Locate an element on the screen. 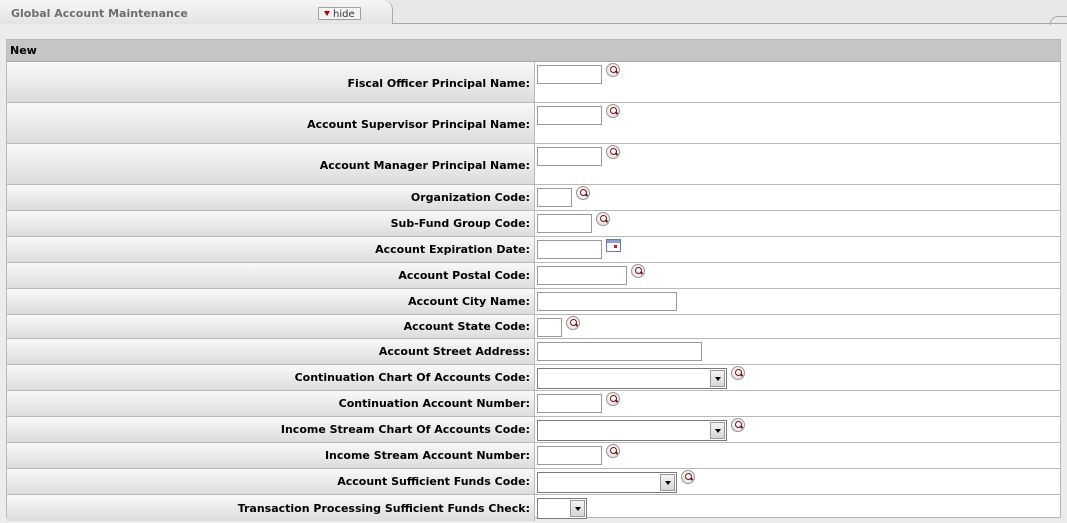 The width and height of the screenshot is (1067, 523). account-supervisor-label: Account Supervisor Principal Name: is located at coordinates (271, 123).